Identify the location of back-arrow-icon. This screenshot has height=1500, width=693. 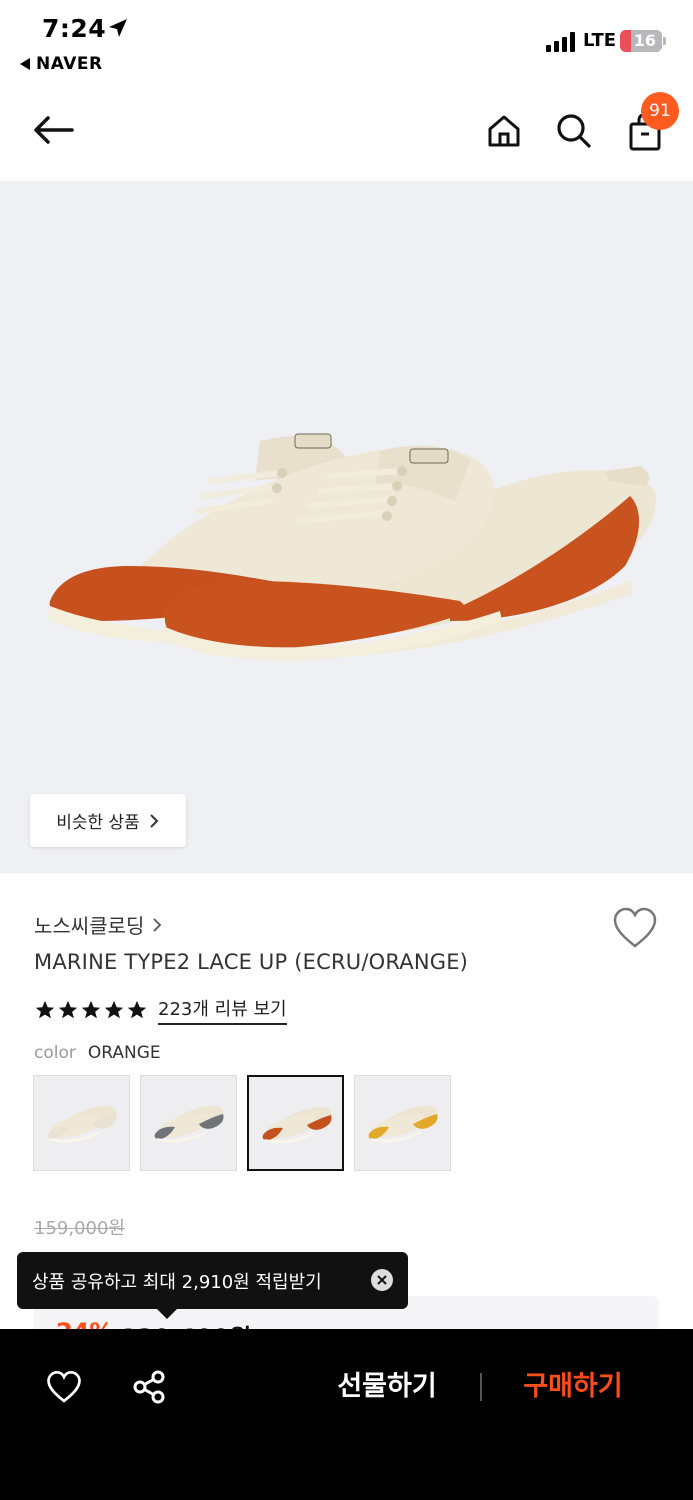
(54, 130).